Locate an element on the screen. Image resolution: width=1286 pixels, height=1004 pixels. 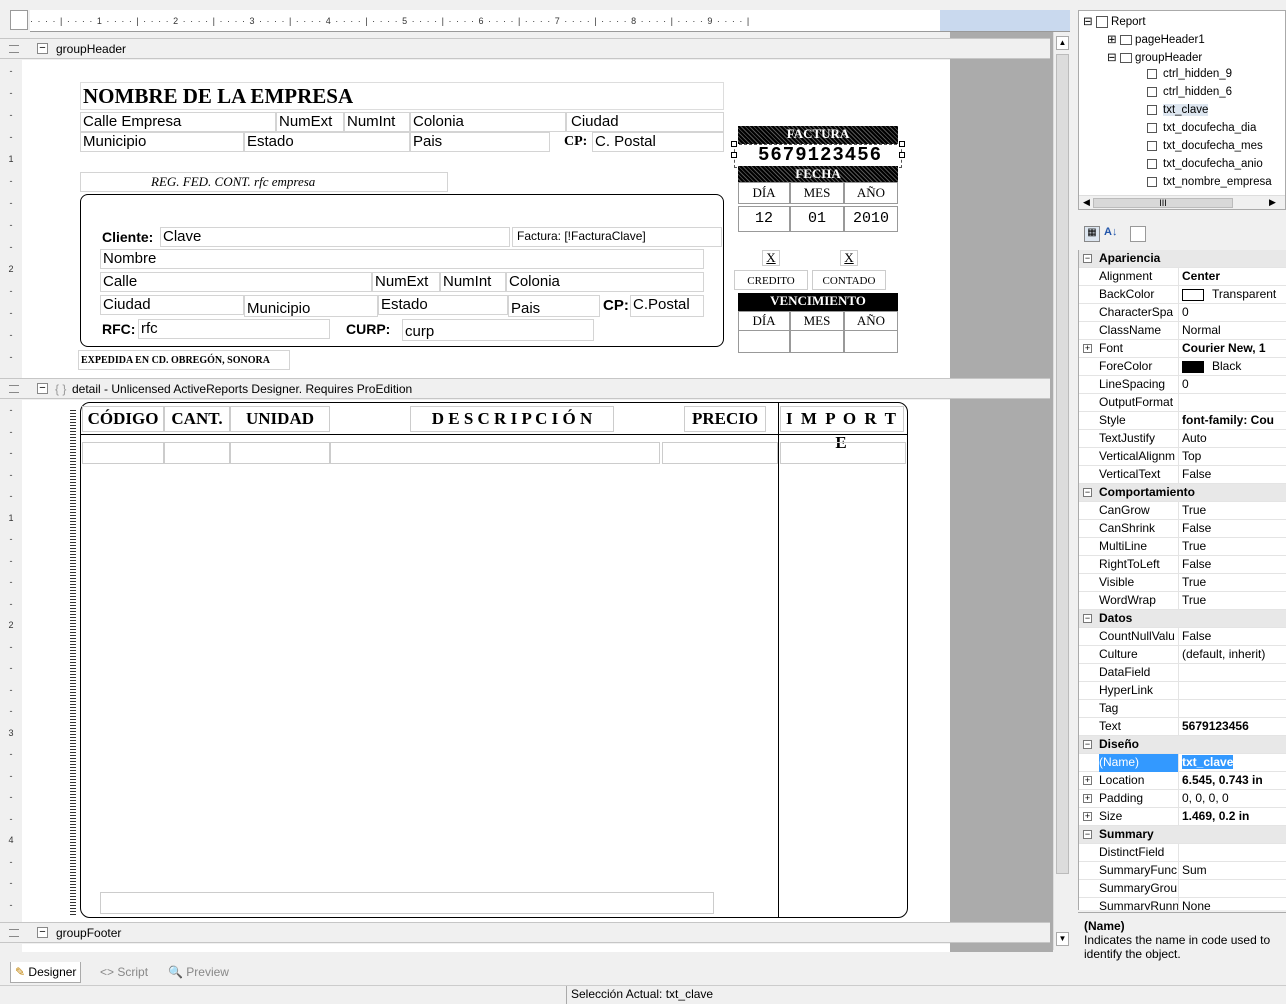
row-codigo-field is located at coordinates (123, 453).